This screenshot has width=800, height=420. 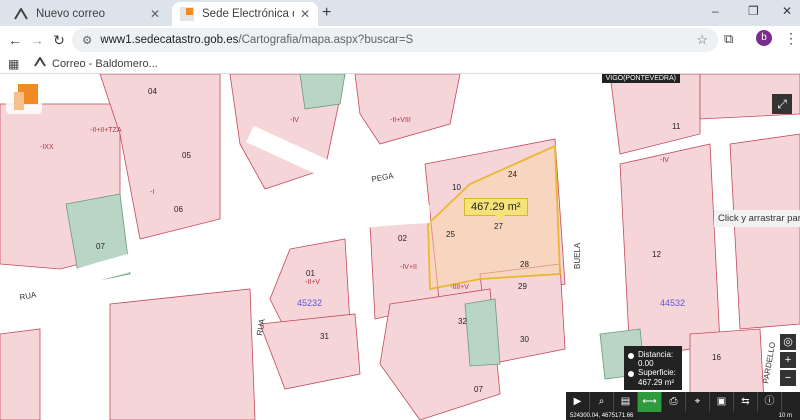 I want to click on restore-button: ❐, so click(x=753, y=11).